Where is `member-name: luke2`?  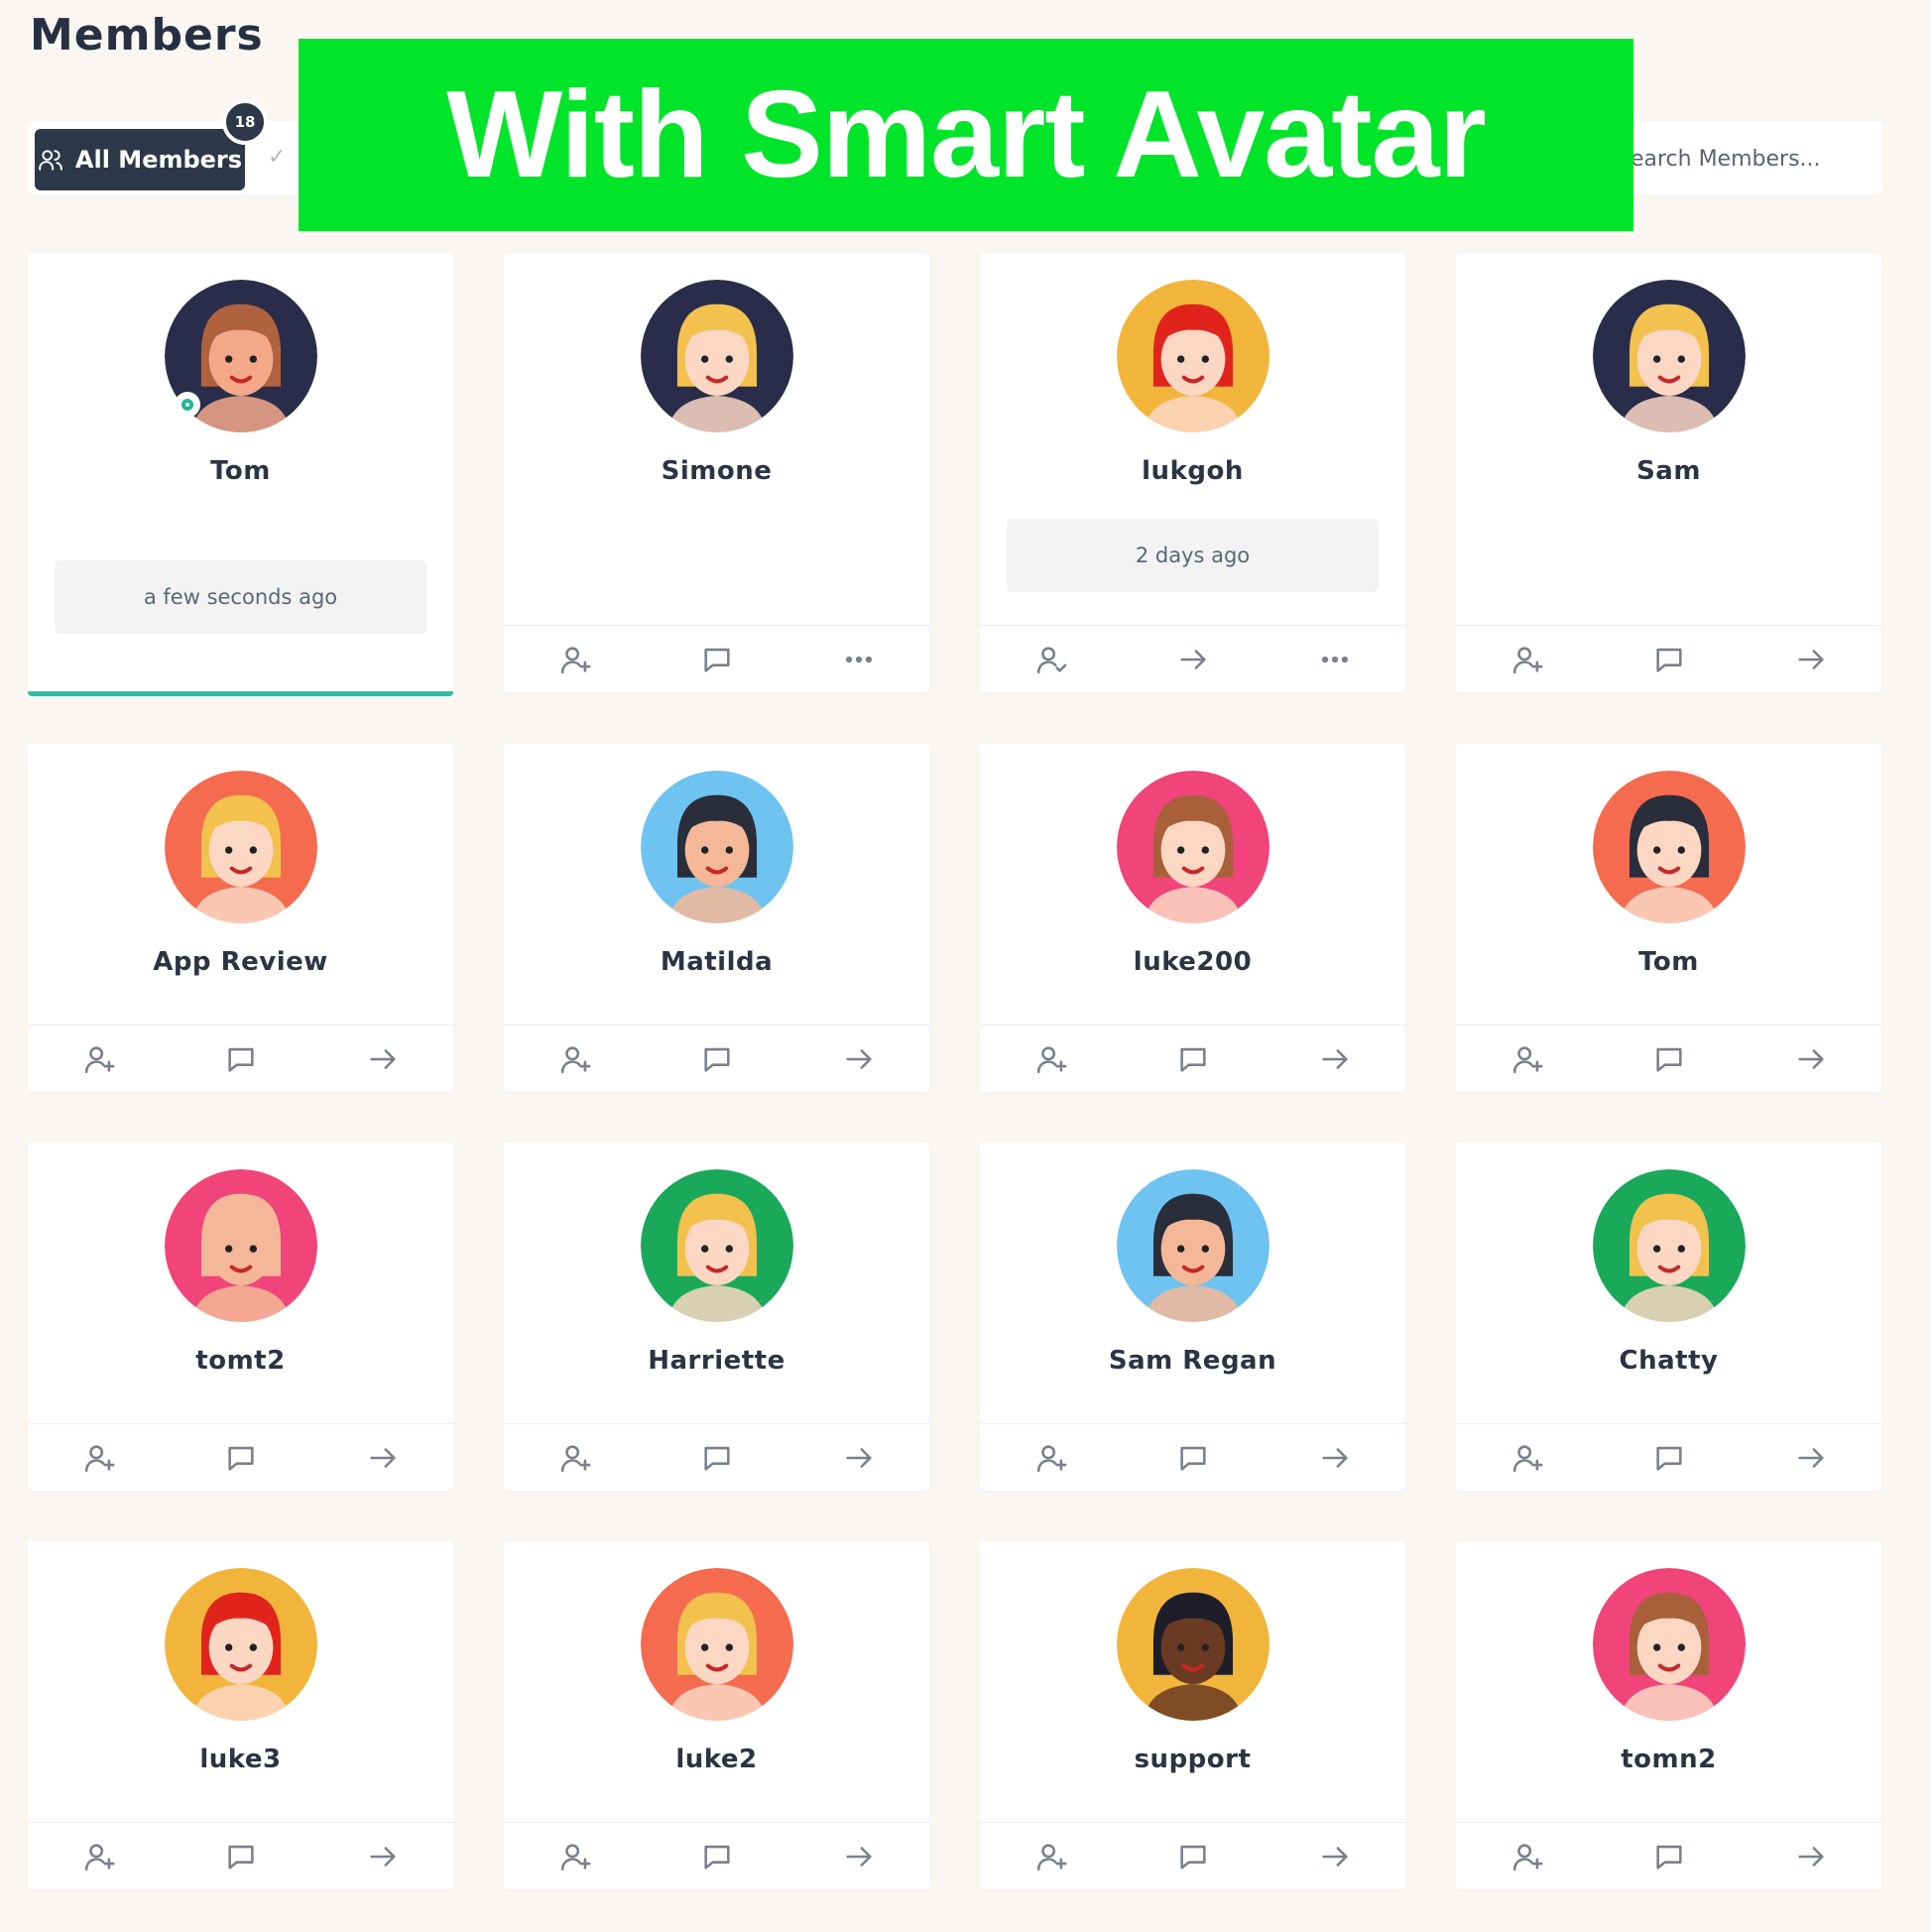 member-name: luke2 is located at coordinates (716, 1759).